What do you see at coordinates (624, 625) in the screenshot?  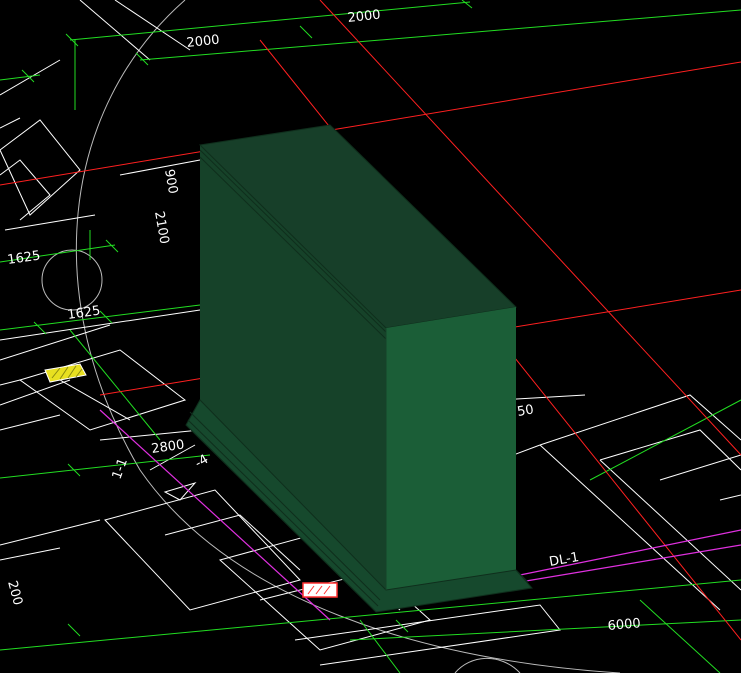 I see `dim-label-bottom-right: 6000` at bounding box center [624, 625].